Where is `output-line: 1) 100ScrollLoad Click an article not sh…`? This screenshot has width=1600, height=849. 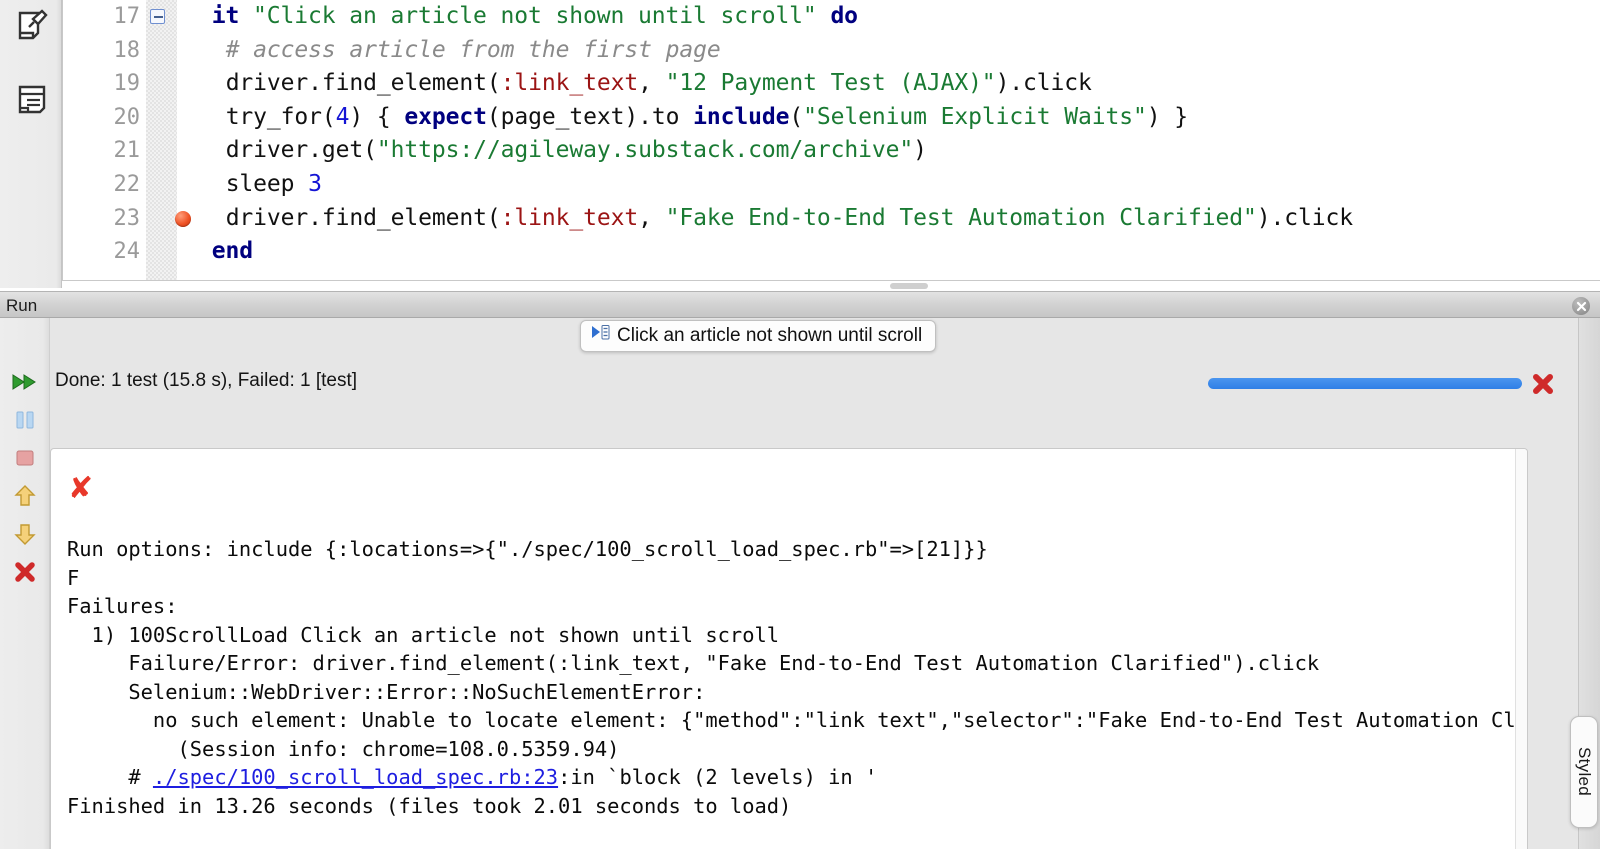 output-line: 1) 100ScrollLoad Click an article not sh… is located at coordinates (423, 634).